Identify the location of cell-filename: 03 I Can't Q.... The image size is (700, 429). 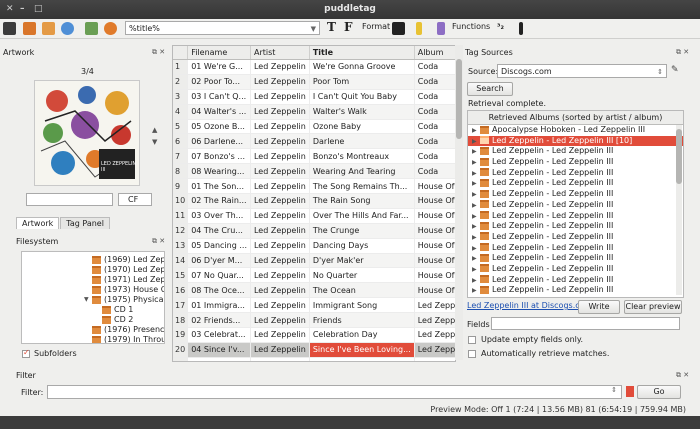
(219, 97).